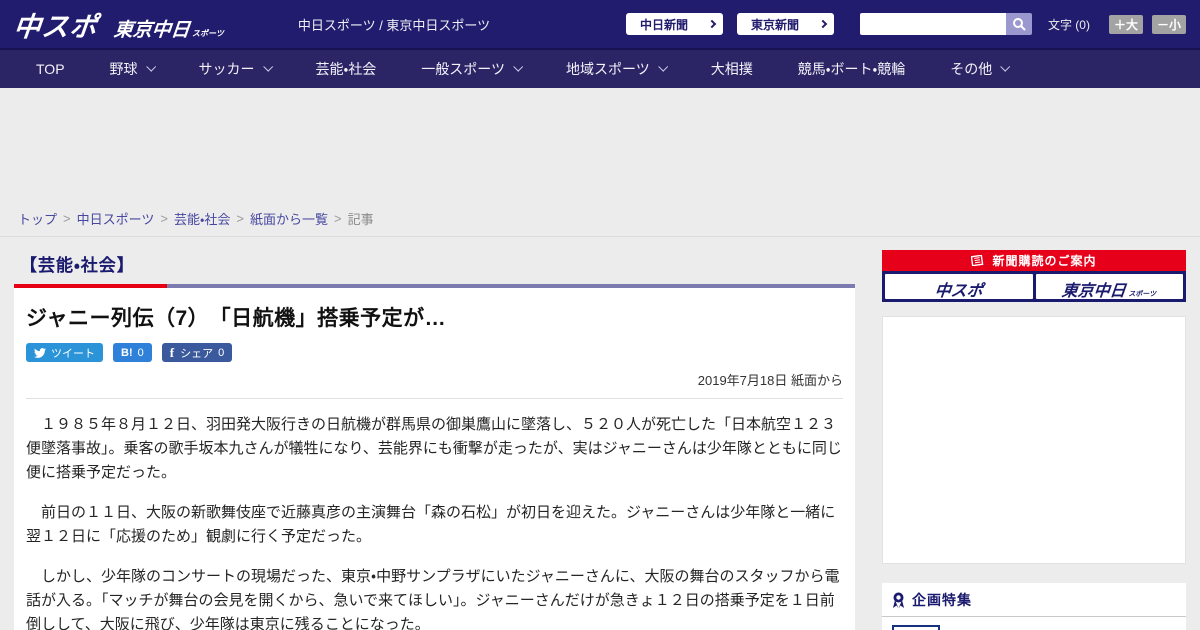 This screenshot has width=1200, height=630. What do you see at coordinates (977, 260) in the screenshot?
I see `newspaper-icon` at bounding box center [977, 260].